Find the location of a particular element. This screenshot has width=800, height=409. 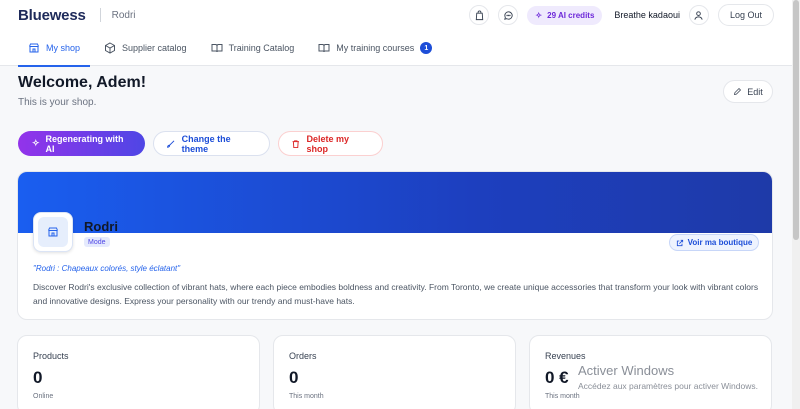

tab-my-shop: My shop is located at coordinates (54, 48).